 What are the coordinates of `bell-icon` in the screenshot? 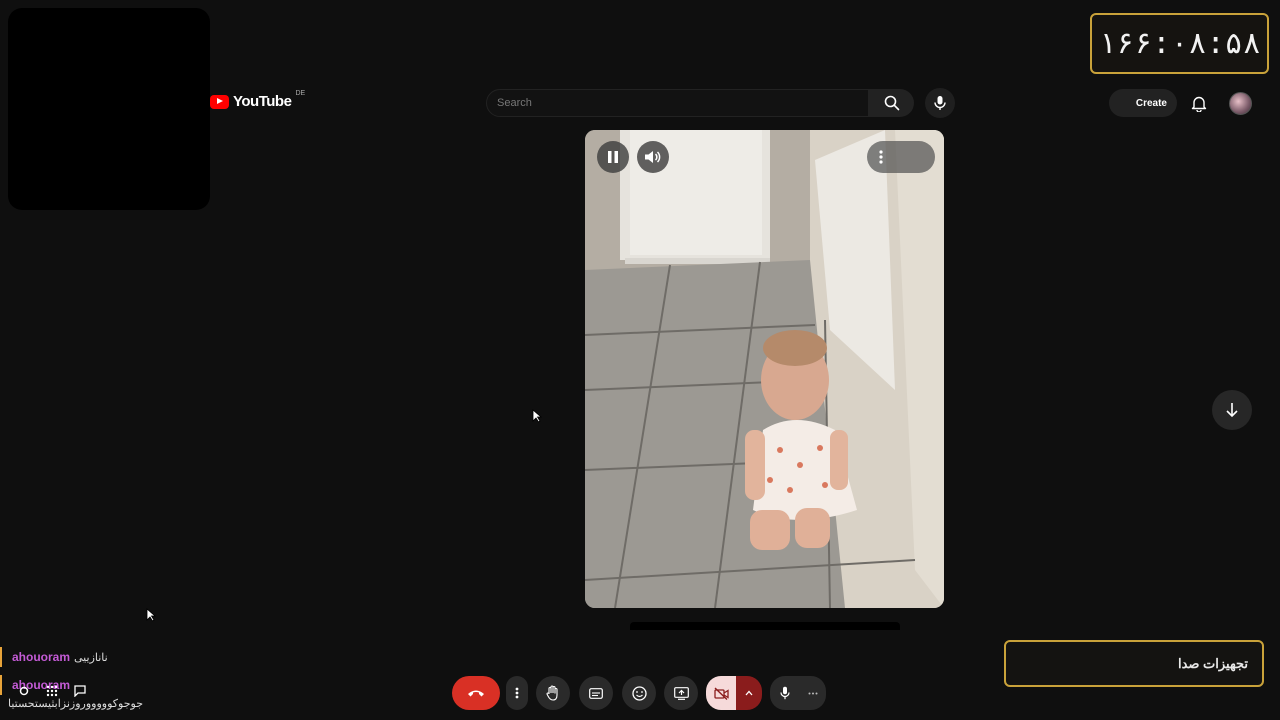 It's located at (1199, 104).